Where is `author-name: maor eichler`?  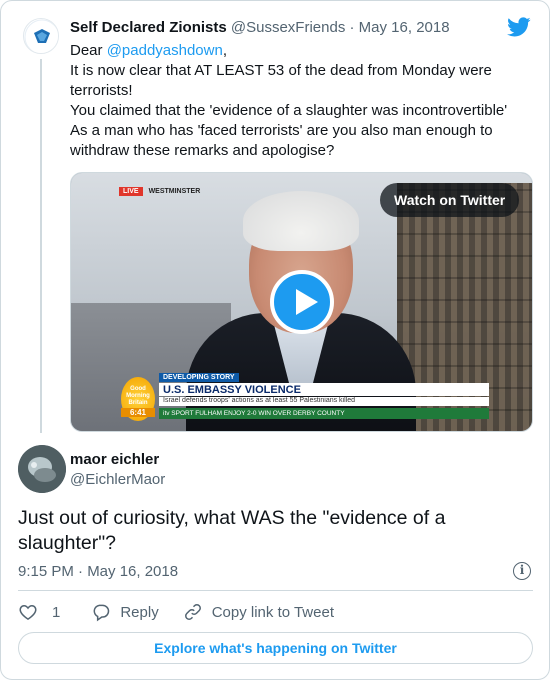
author-name: maor eichler is located at coordinates (114, 459).